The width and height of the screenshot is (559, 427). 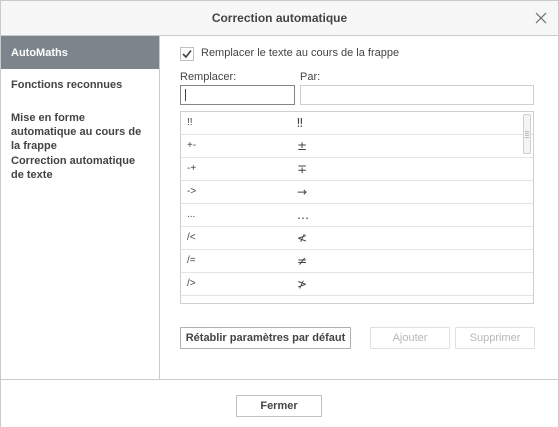 What do you see at coordinates (192, 168) in the screenshot?
I see `replace-cell: -+` at bounding box center [192, 168].